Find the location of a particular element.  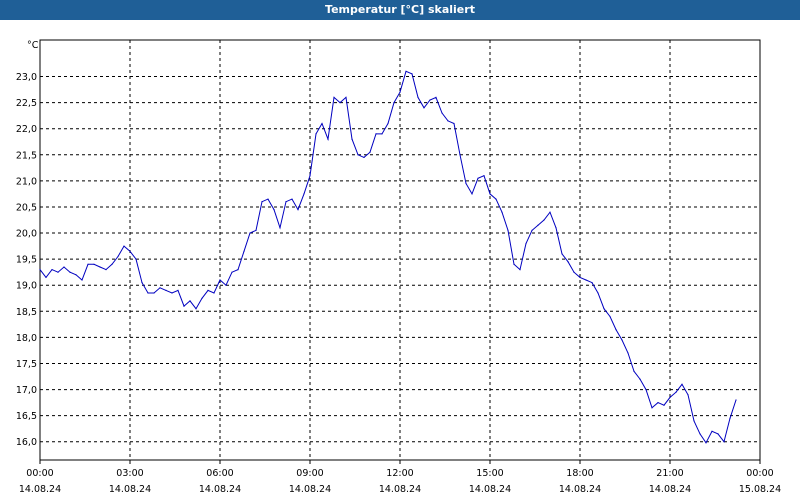

y-tick-label: 18,0 is located at coordinates (26, 338).